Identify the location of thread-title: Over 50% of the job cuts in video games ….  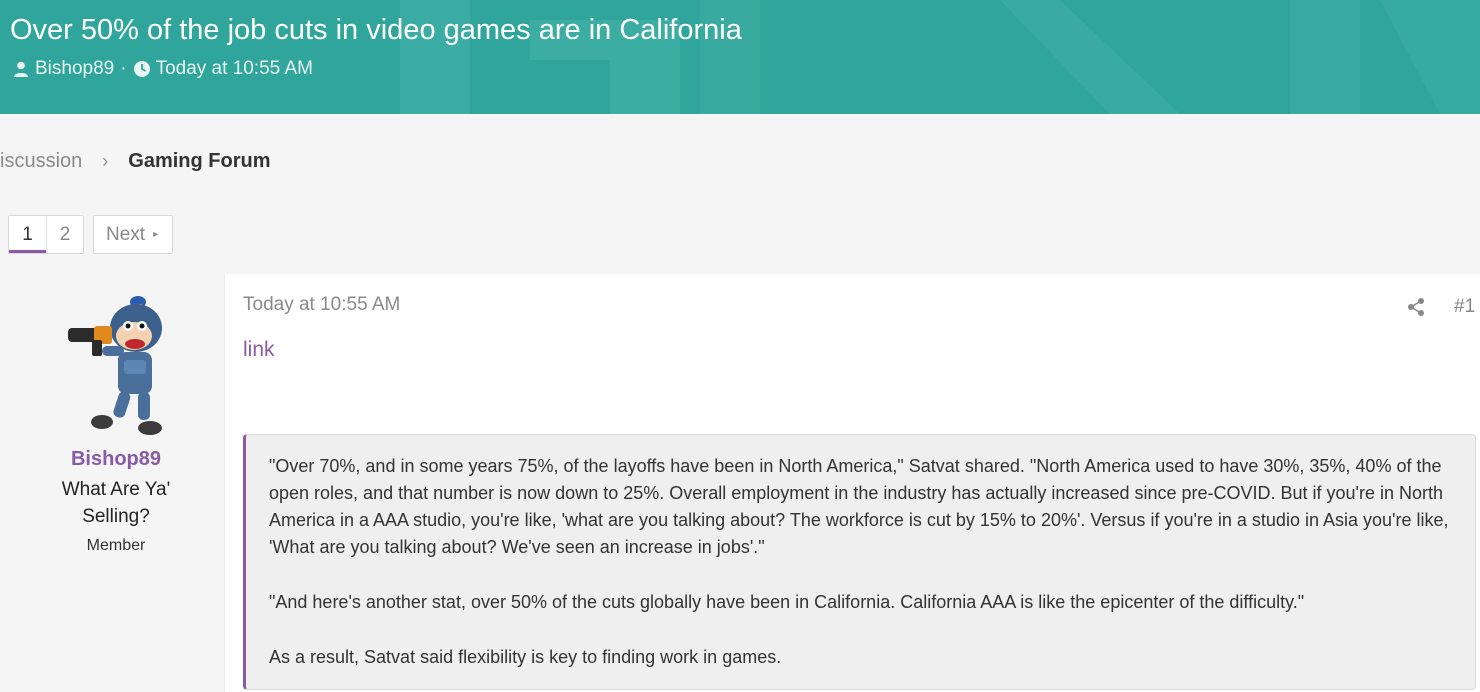
(376, 30).